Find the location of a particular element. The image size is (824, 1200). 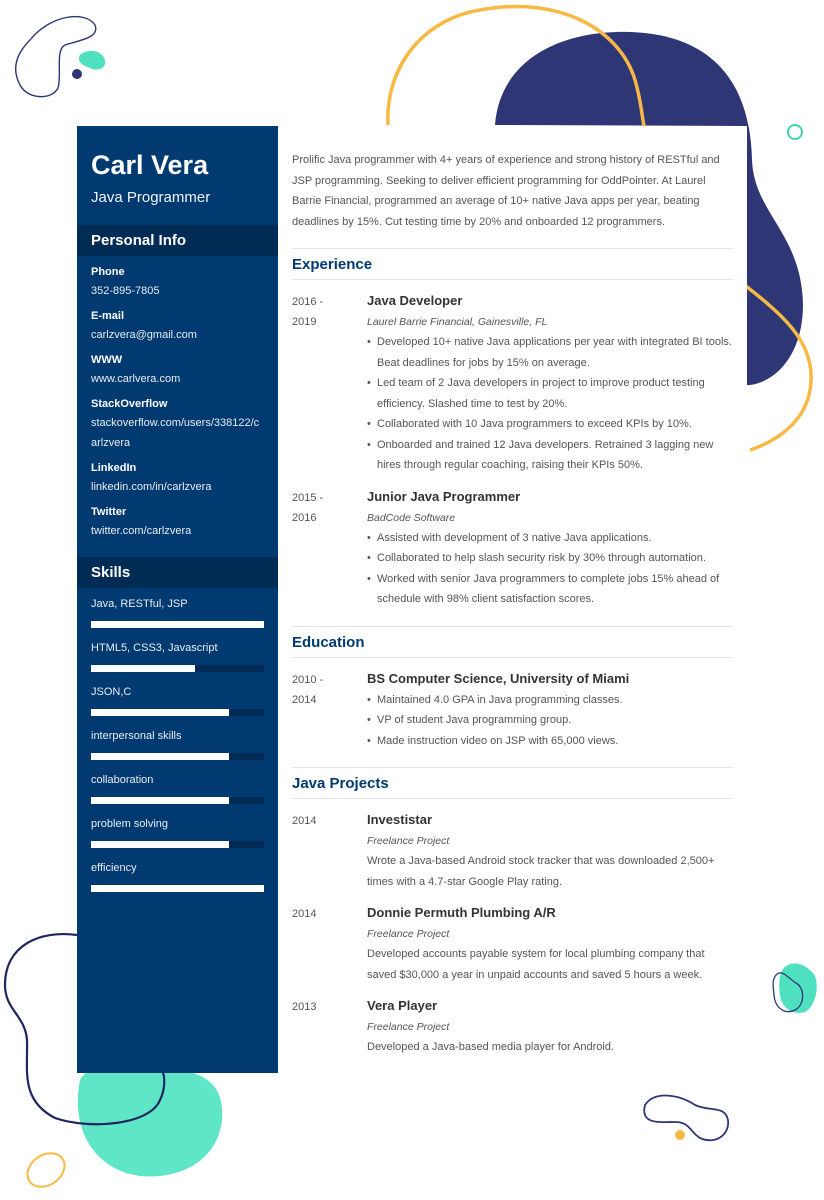

date-end: 2019 is located at coordinates (304, 322).